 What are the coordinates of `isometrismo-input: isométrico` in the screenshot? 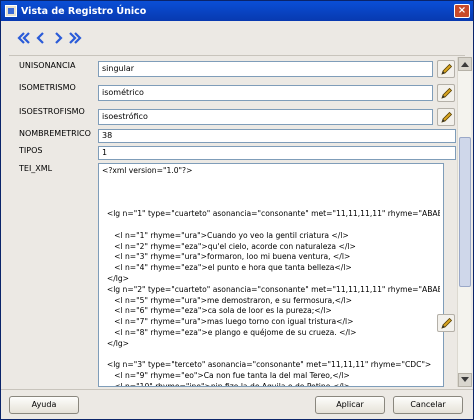 It's located at (265, 93).